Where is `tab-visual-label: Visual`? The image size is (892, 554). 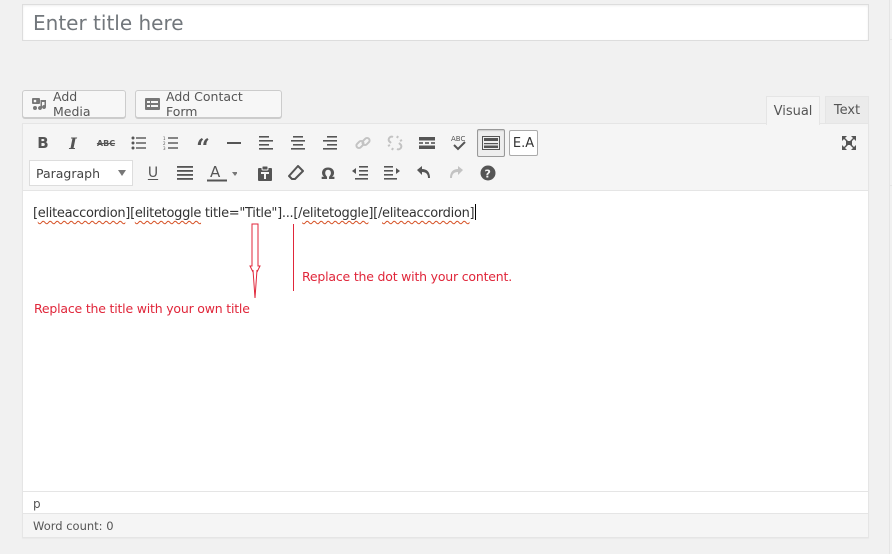 tab-visual-label: Visual is located at coordinates (793, 111).